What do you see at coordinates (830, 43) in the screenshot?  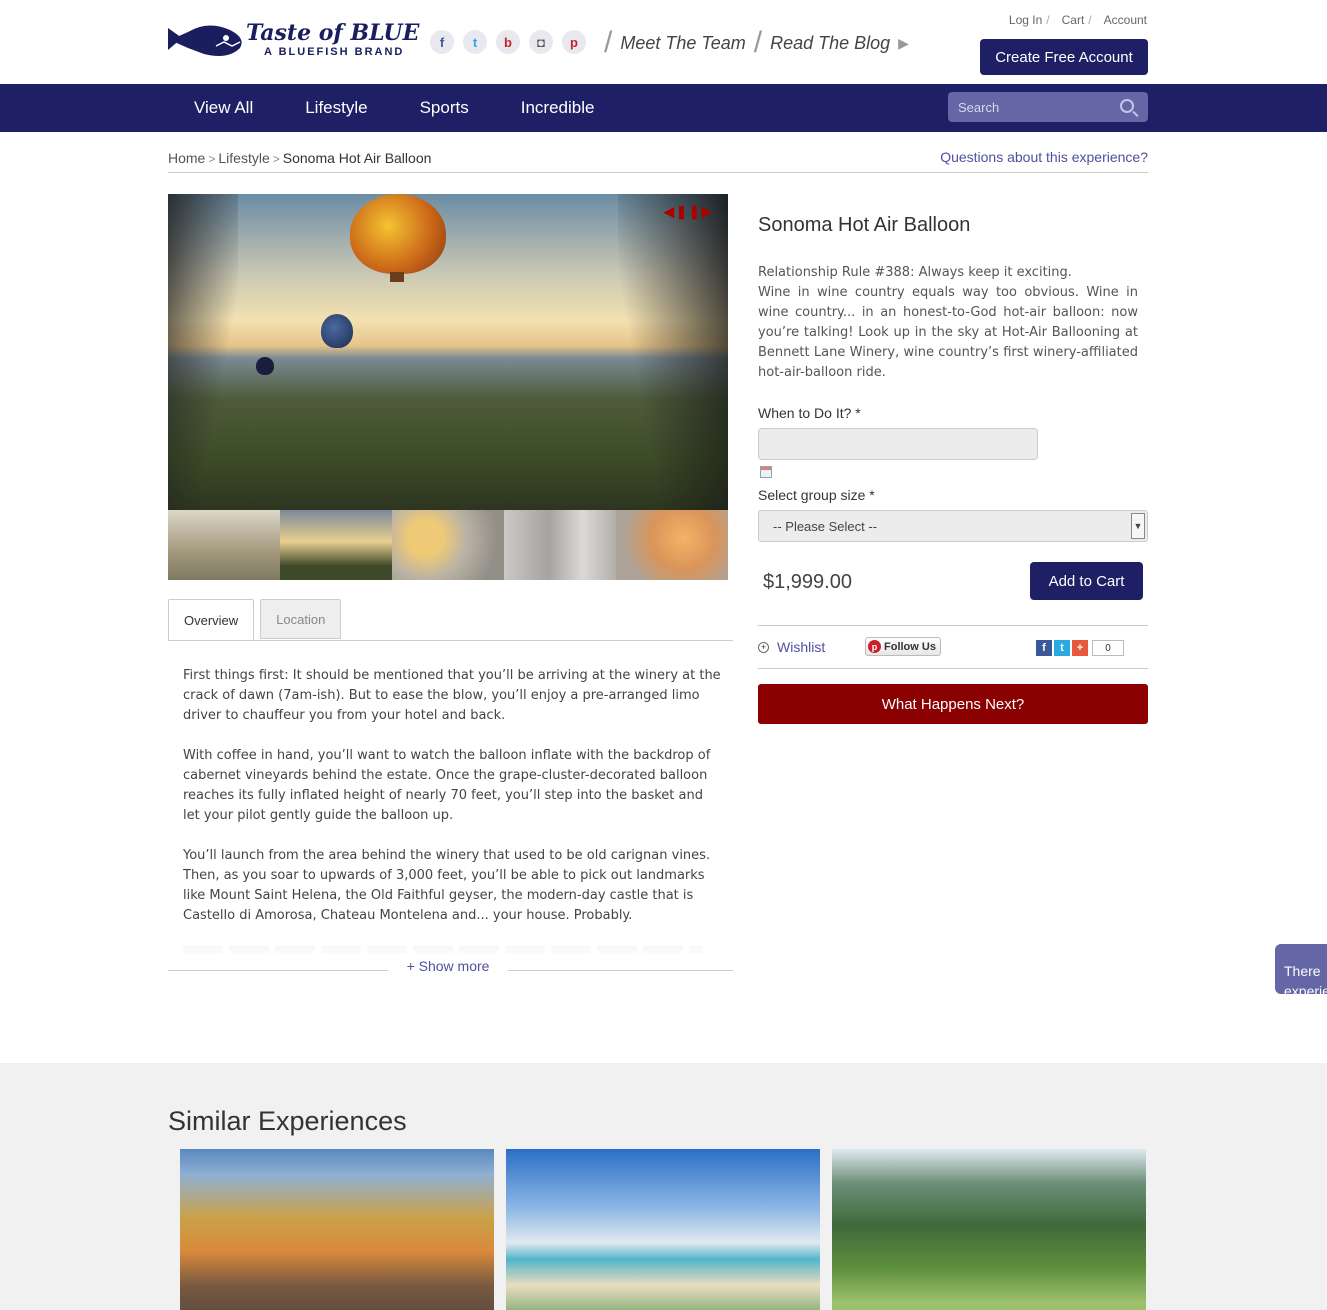 I see `read-blog-link: Read The Blog` at bounding box center [830, 43].